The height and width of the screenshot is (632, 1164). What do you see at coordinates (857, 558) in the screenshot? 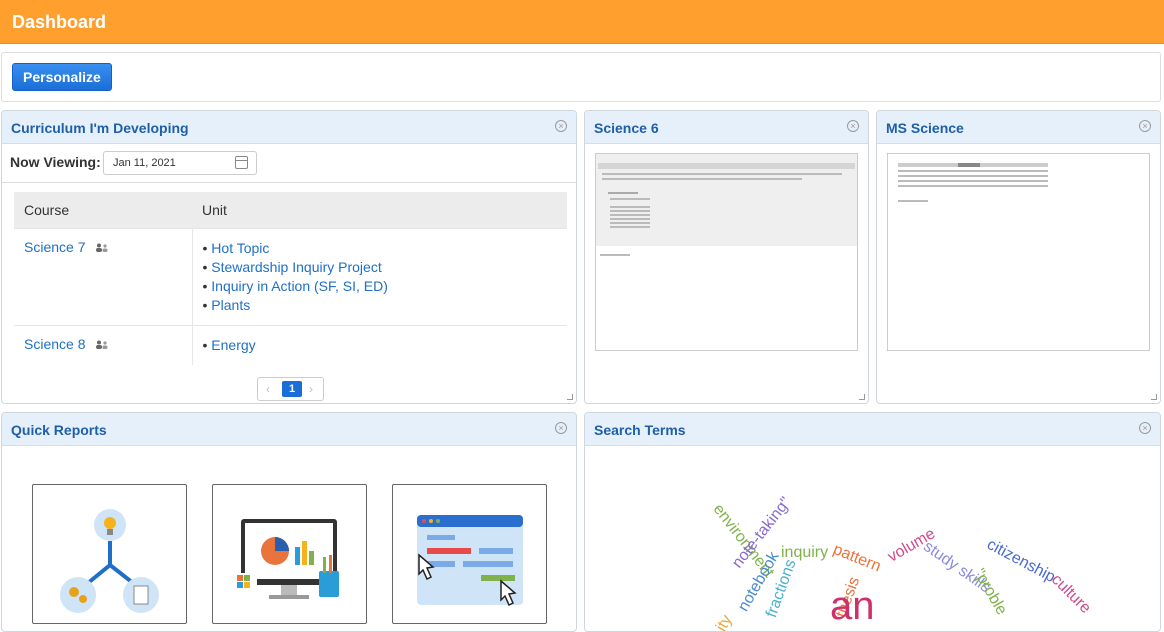
I see `word-cloud-term: pattern` at bounding box center [857, 558].